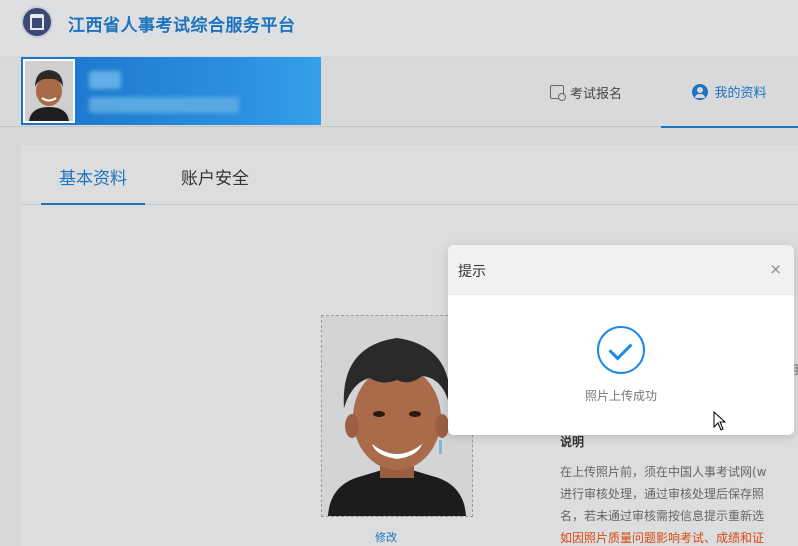 The height and width of the screenshot is (546, 798). What do you see at coordinates (215, 175) in the screenshot?
I see `tab-account-security: 账户安全` at bounding box center [215, 175].